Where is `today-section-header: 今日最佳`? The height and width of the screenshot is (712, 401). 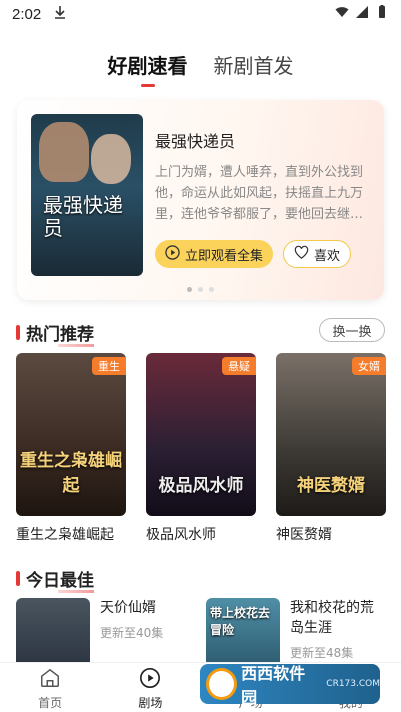 today-section-header: 今日最佳 is located at coordinates (55, 579).